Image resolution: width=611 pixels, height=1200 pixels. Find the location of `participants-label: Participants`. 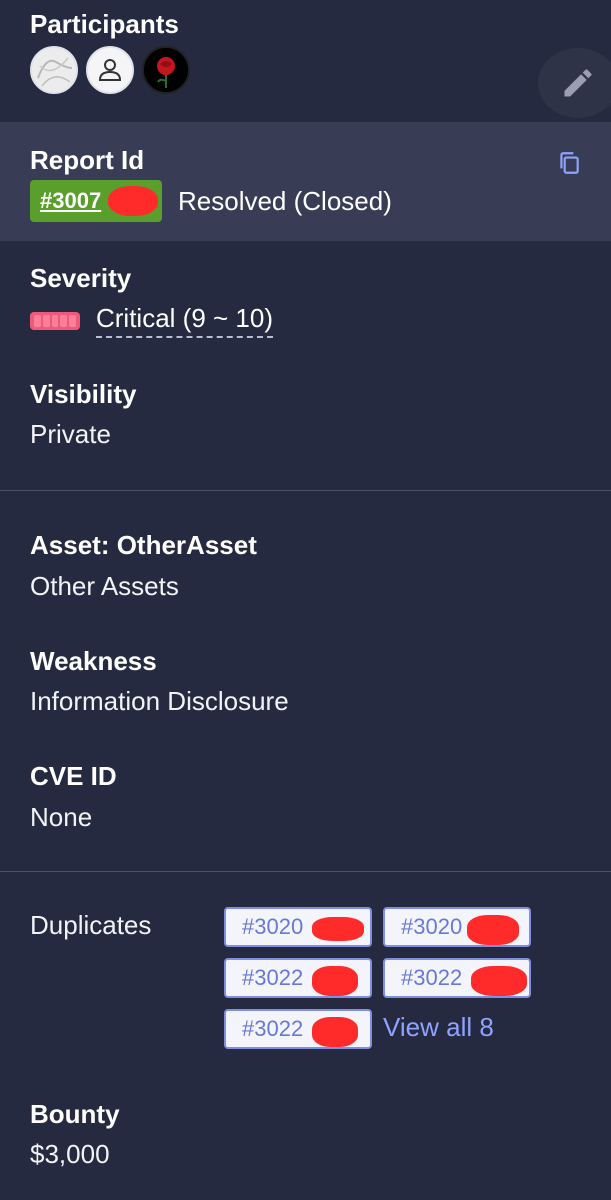

participants-label: Participants is located at coordinates (104, 24).